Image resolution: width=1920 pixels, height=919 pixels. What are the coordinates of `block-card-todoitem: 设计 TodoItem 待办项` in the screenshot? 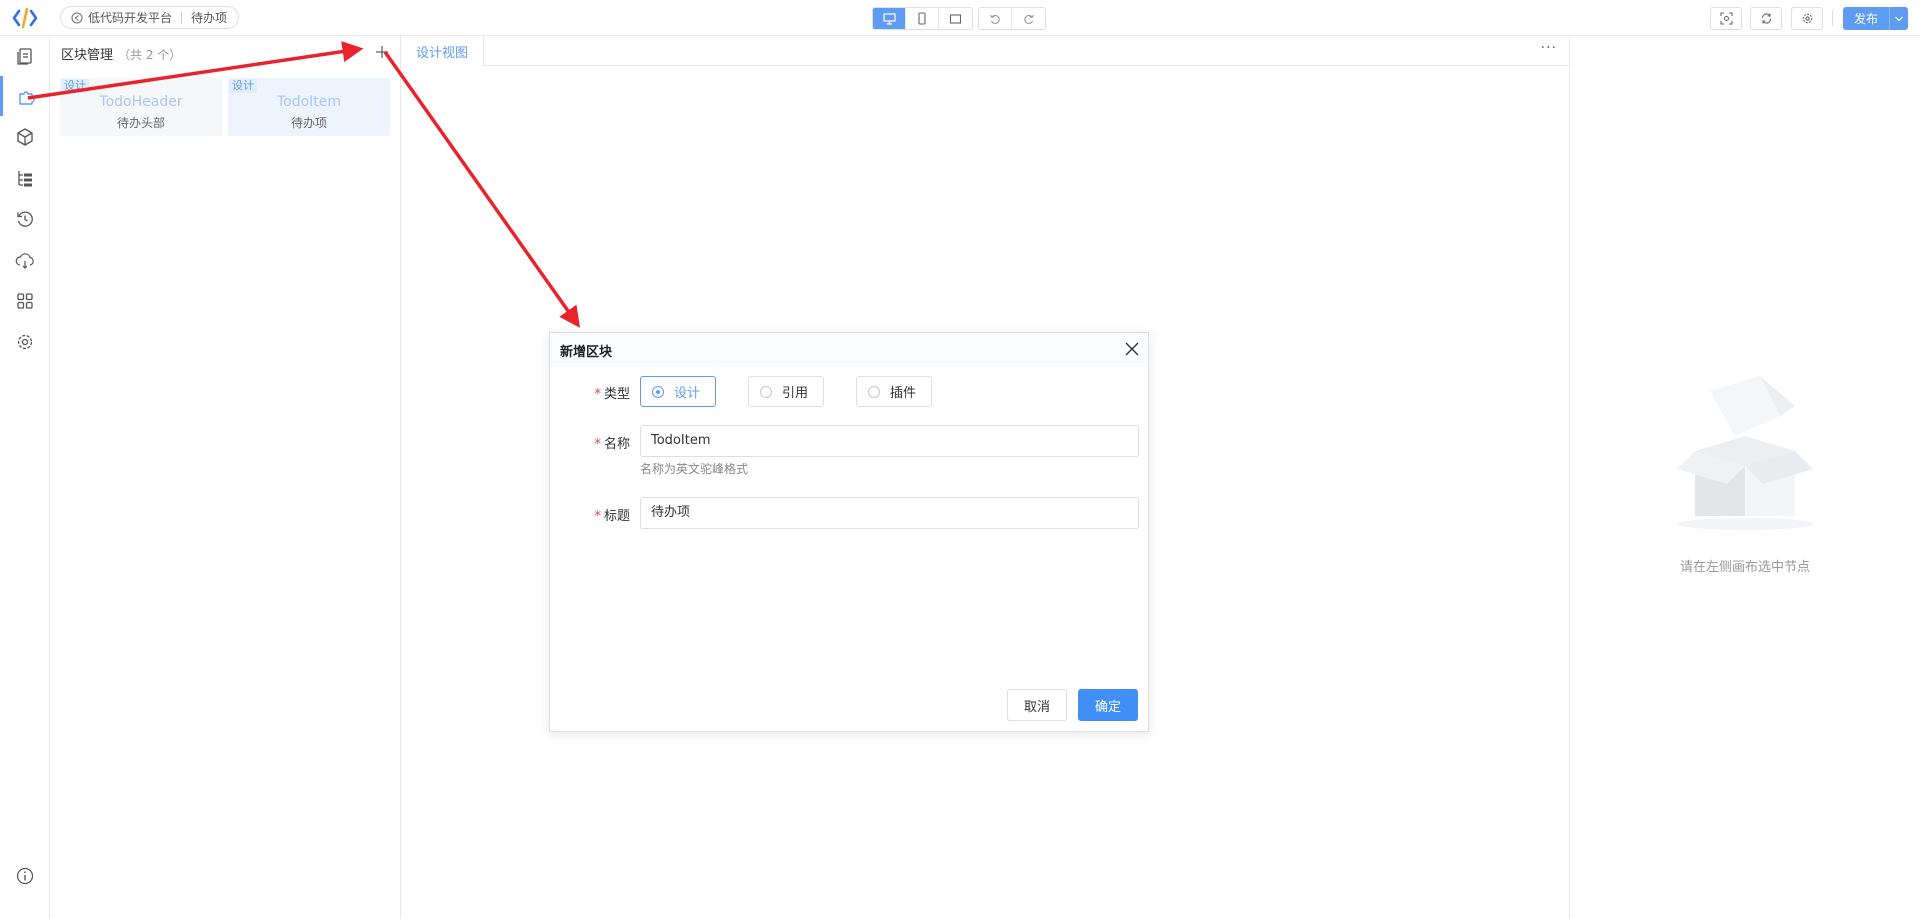 It's located at (309, 107).